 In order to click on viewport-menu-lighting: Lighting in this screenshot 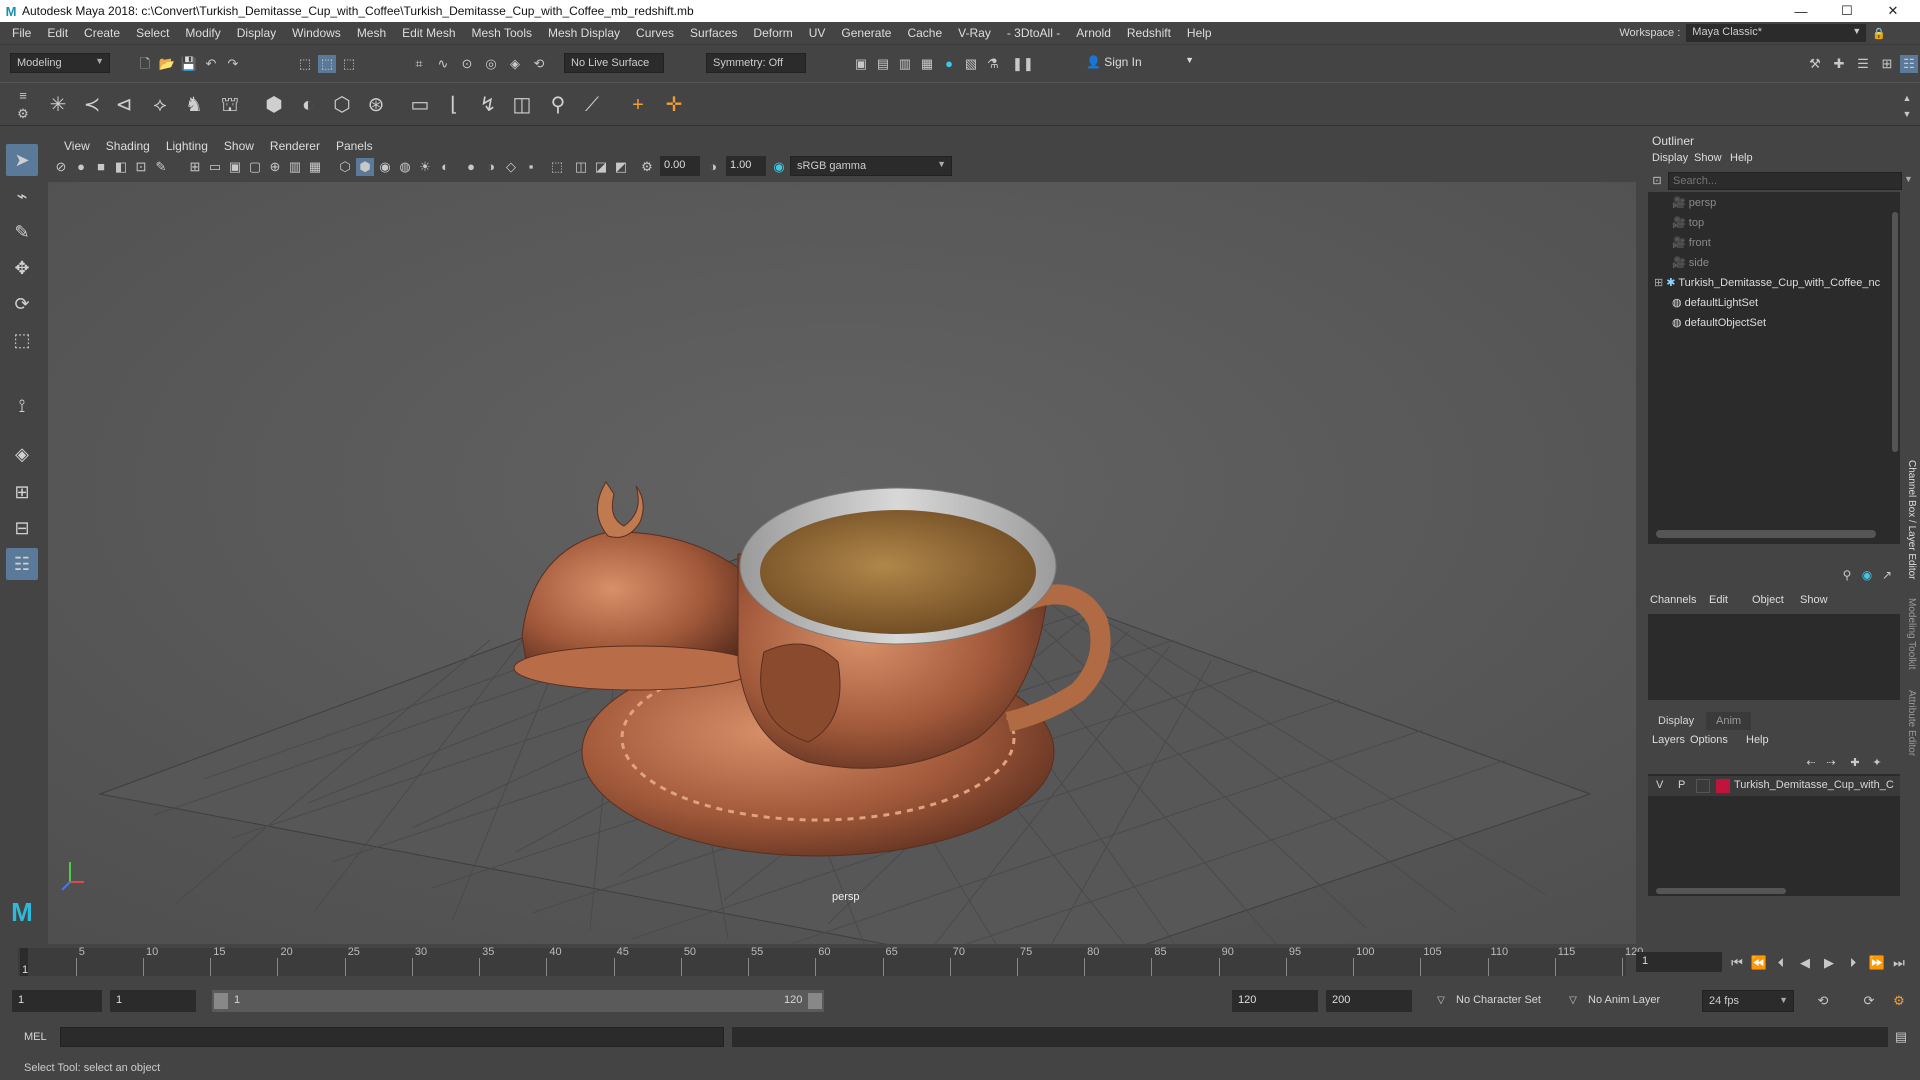, I will do `click(187, 146)`.